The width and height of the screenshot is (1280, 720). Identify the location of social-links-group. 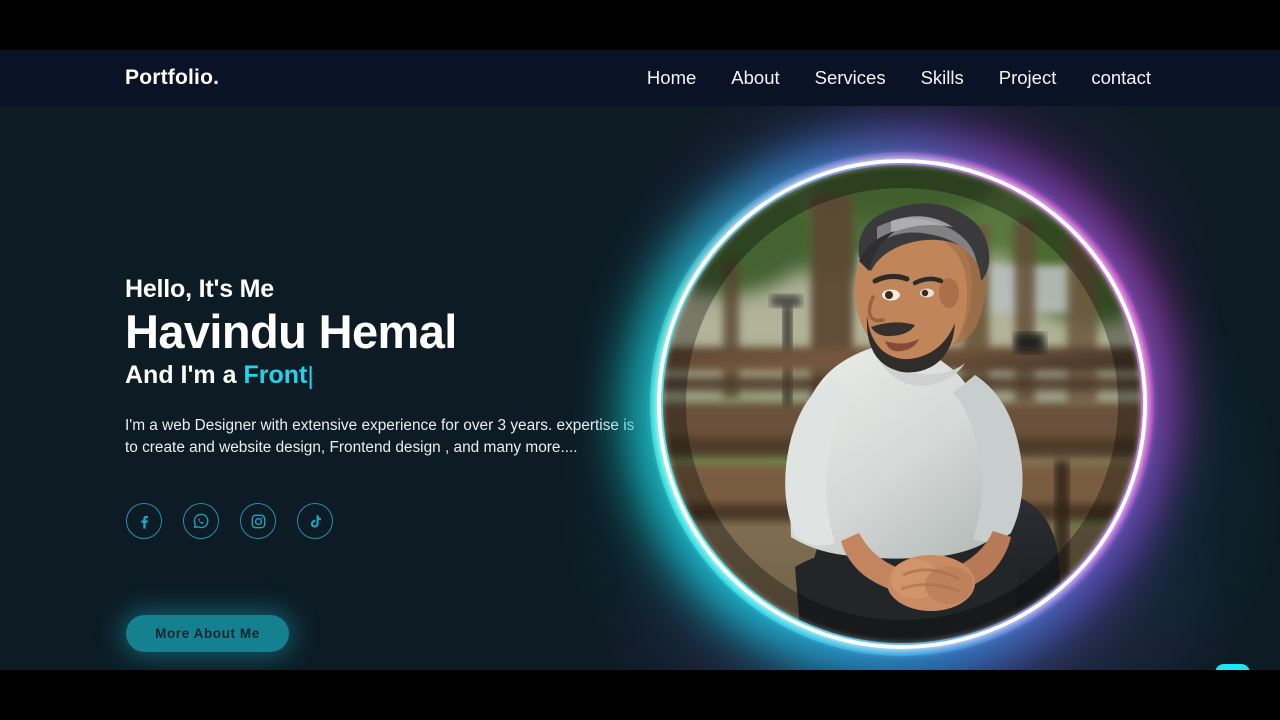
(229, 521).